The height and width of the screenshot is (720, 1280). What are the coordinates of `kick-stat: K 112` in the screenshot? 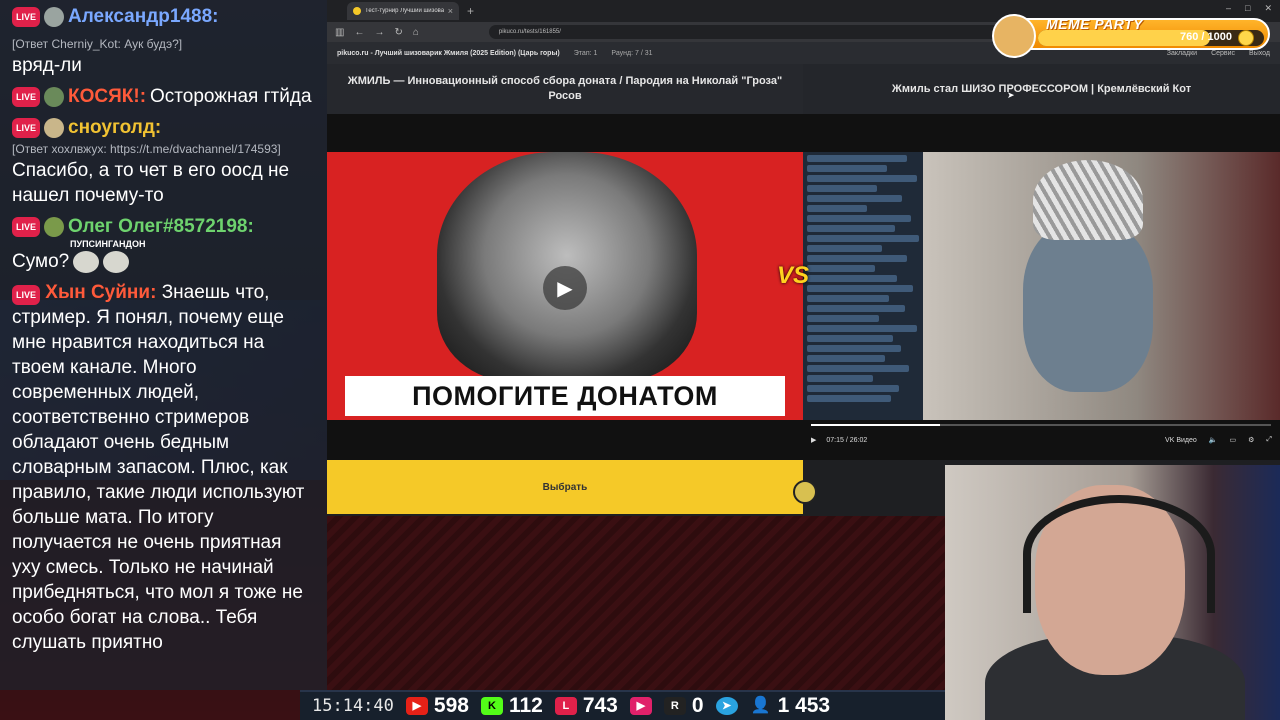 It's located at (511, 706).